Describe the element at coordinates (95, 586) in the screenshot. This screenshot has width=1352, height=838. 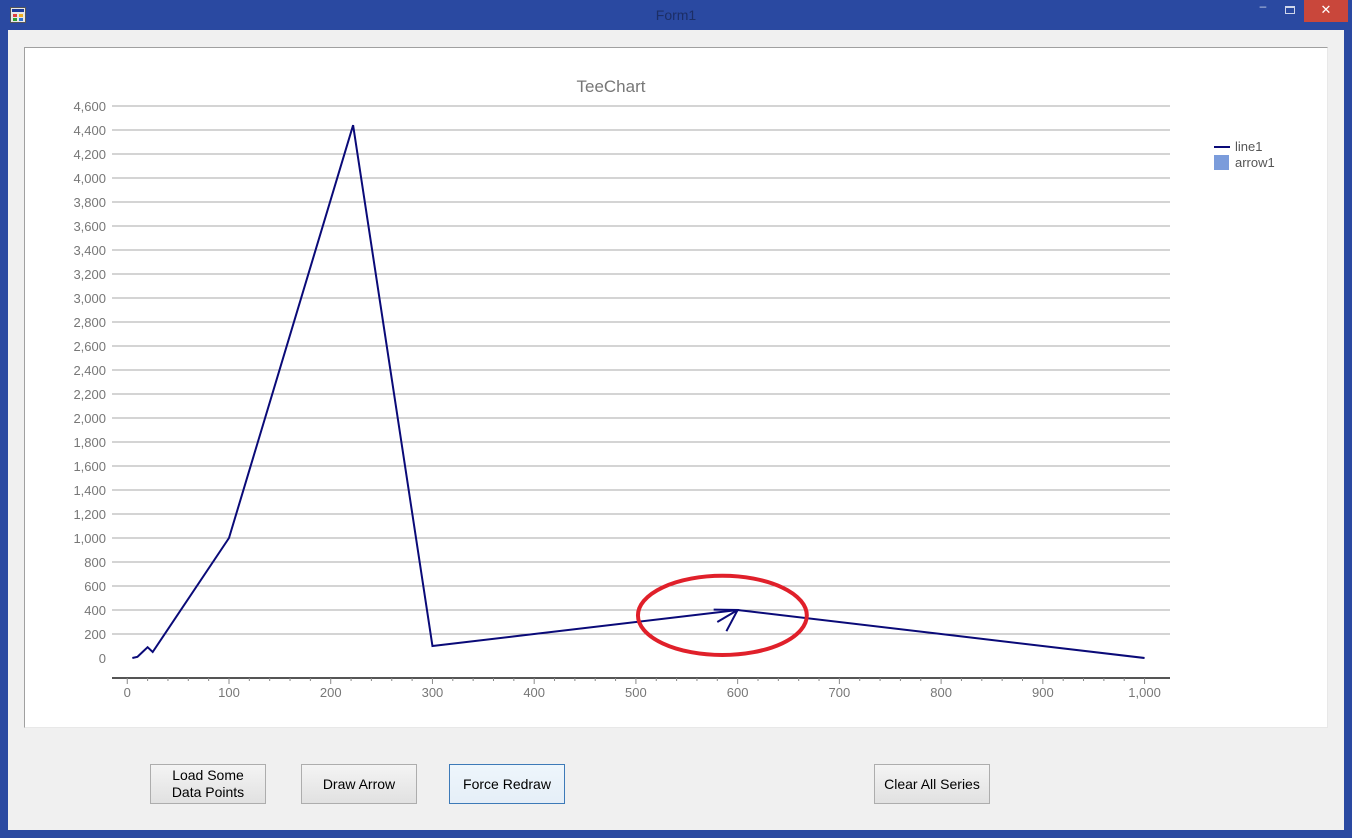
I see `y-tick-label: 600` at that location.